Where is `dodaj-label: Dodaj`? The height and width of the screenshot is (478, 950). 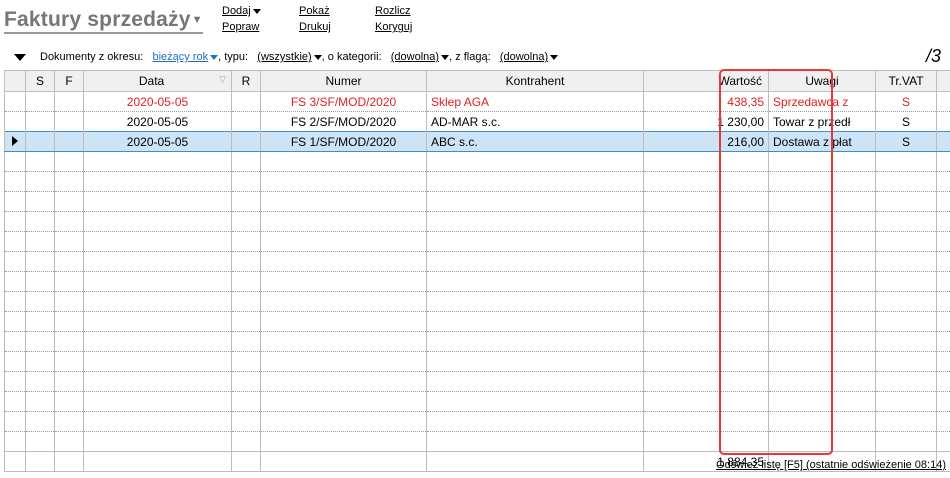
dodaj-label: Dodaj is located at coordinates (236, 11).